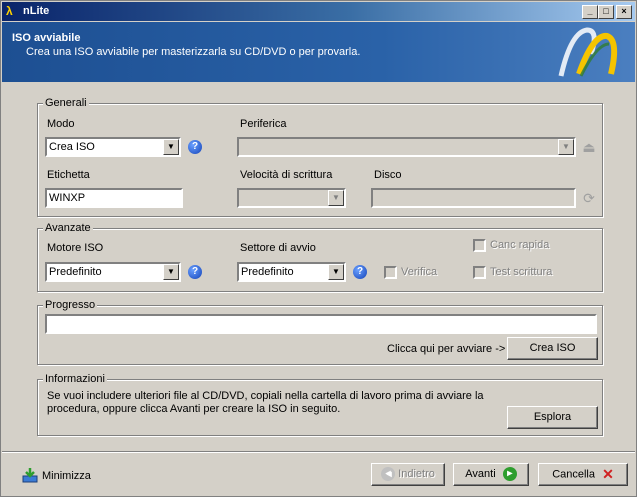  Describe the element at coordinates (590, 12) in the screenshot. I see `minimize-window-button: _` at that location.